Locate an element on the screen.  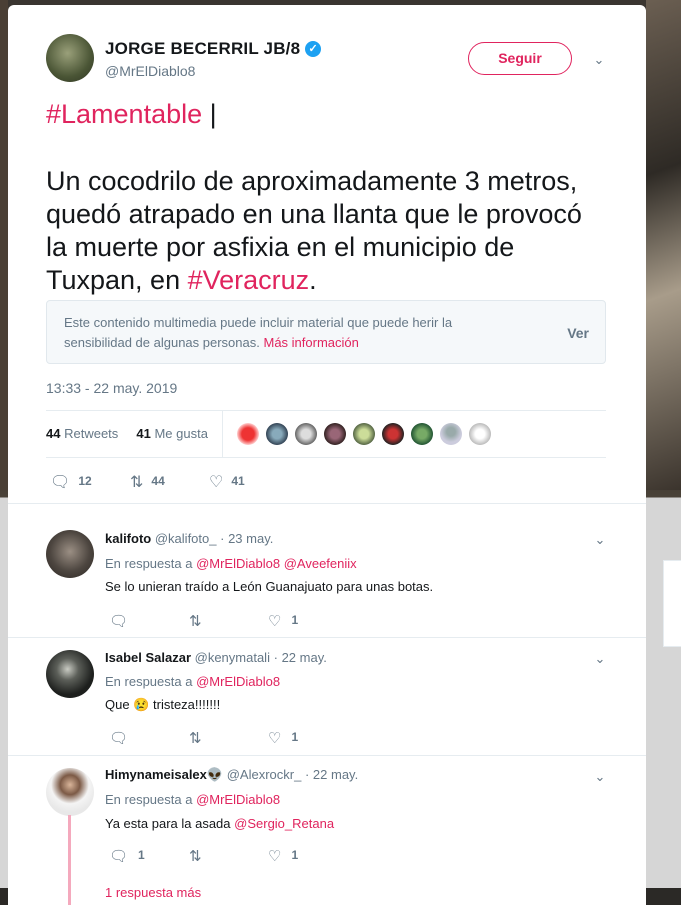
likes-stat: 41 Me gusta is located at coordinates (172, 433).